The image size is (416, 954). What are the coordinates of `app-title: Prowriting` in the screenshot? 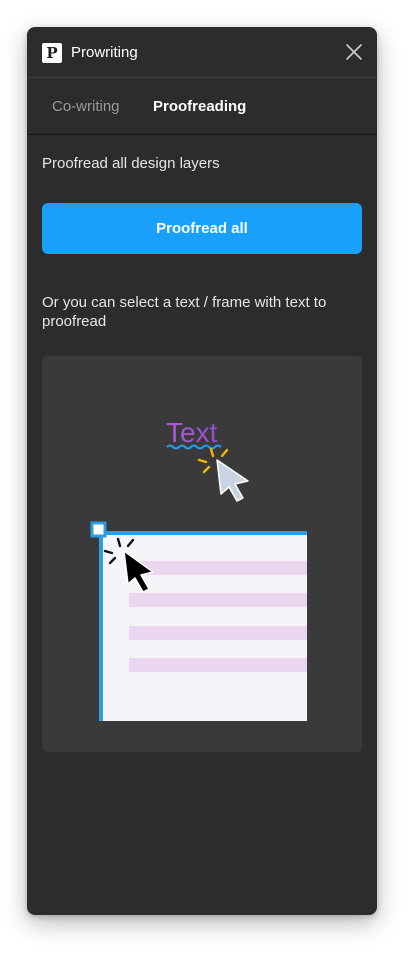 It's located at (104, 52).